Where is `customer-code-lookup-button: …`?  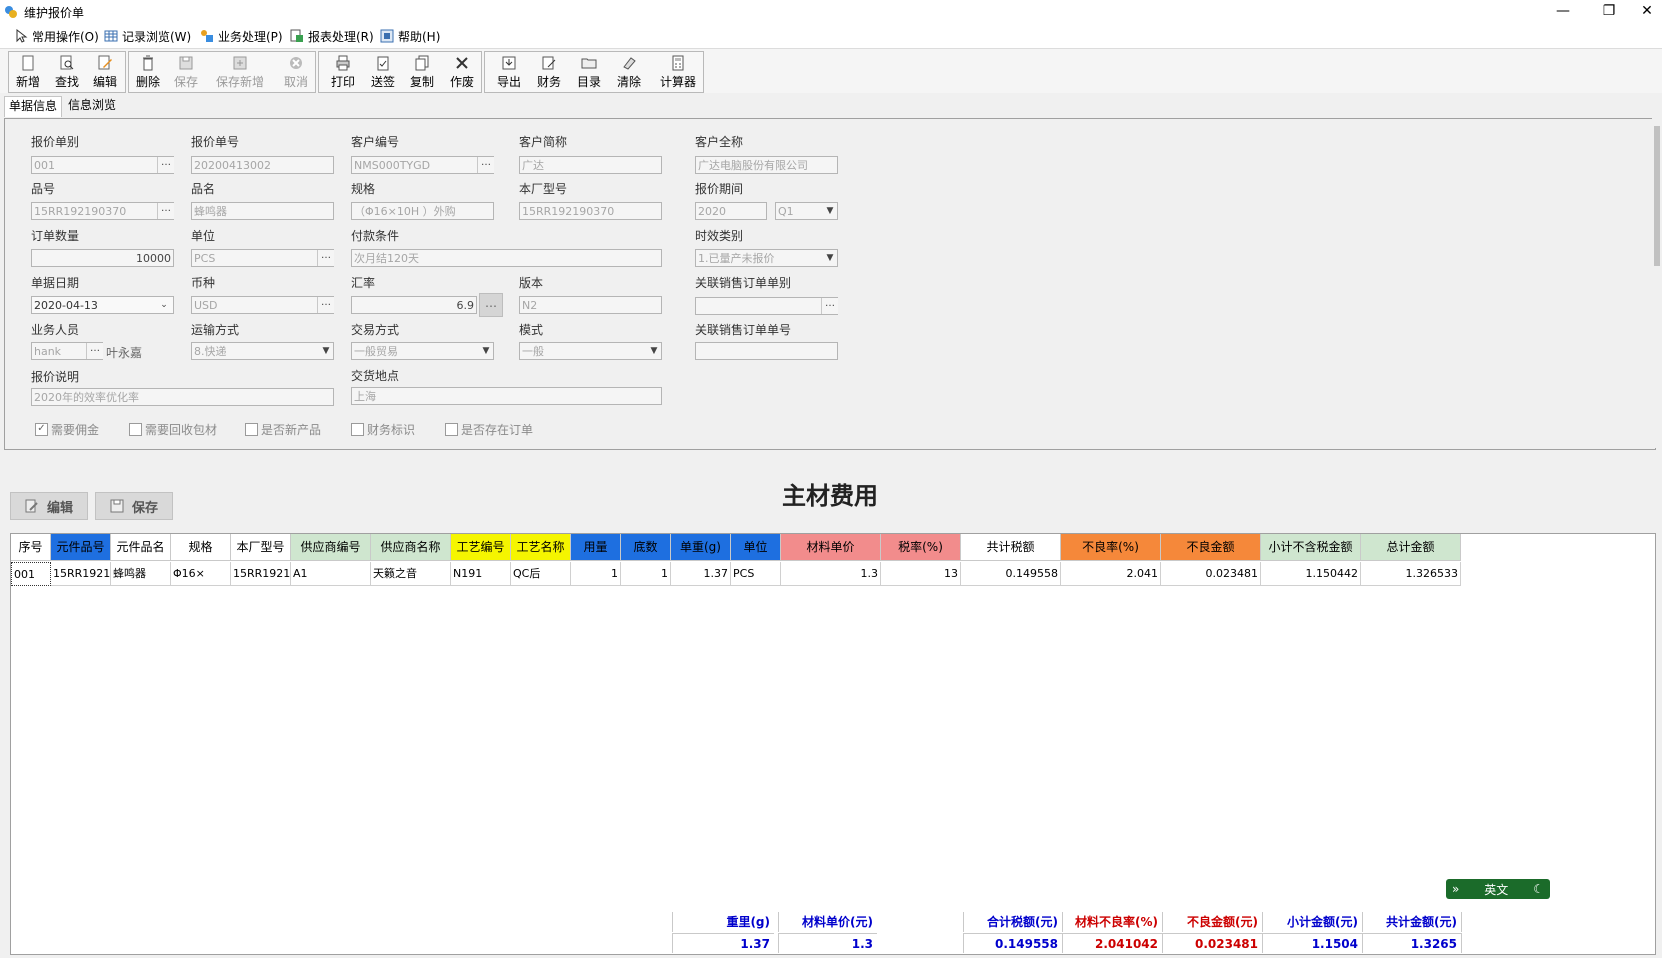 customer-code-lookup-button: … is located at coordinates (485, 165).